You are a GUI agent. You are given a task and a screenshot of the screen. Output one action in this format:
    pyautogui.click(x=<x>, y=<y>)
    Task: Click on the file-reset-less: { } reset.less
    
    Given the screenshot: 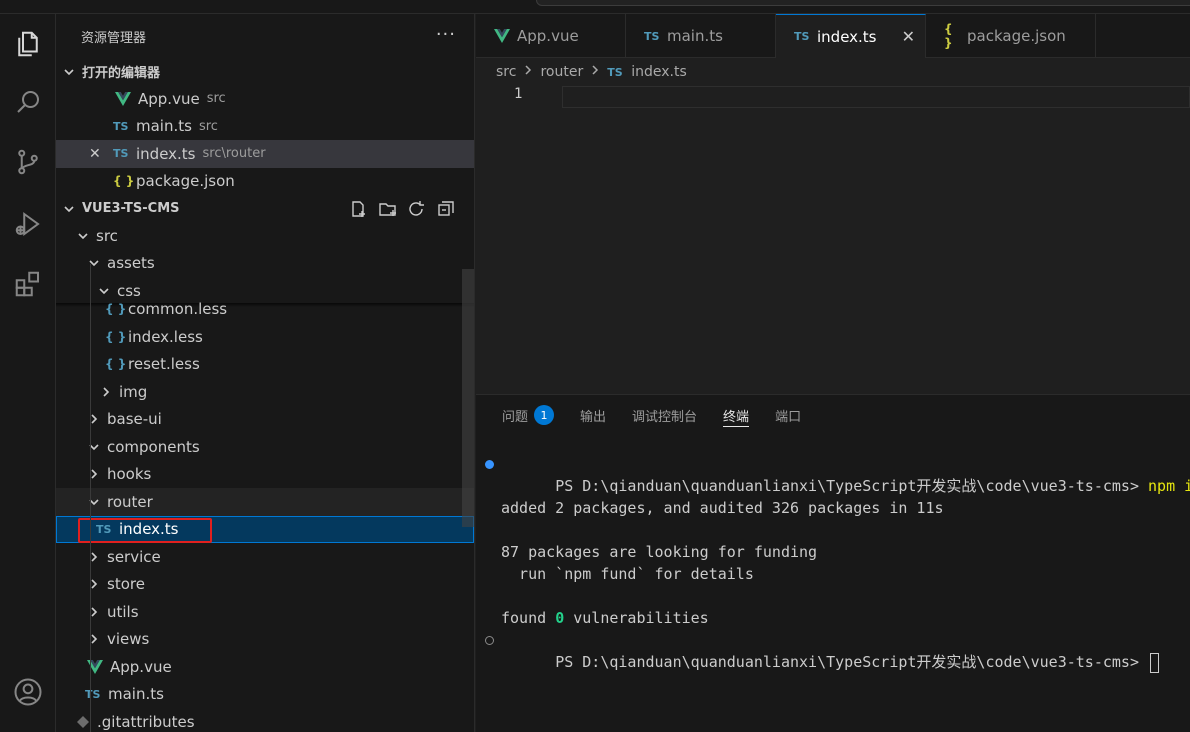 What is the action you would take?
    pyautogui.click(x=265, y=365)
    